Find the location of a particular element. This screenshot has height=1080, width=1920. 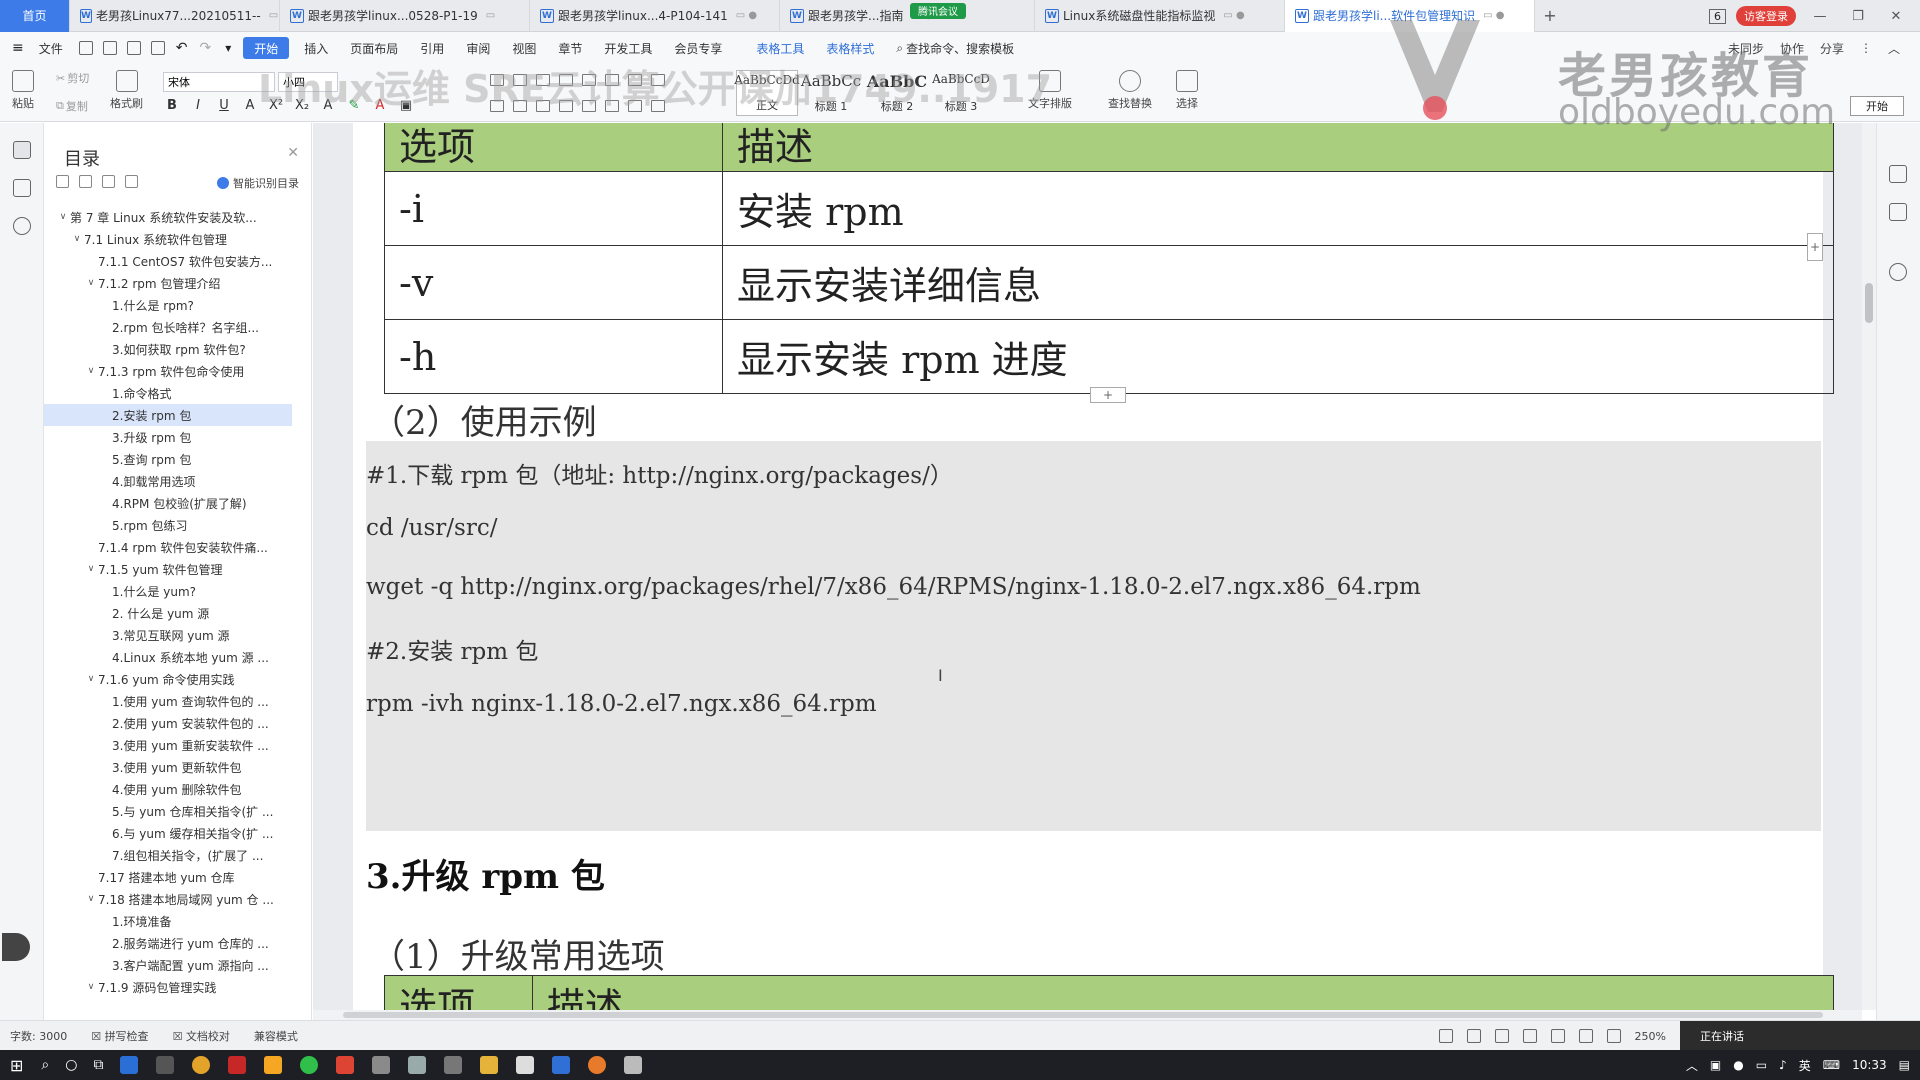

collapse-all-icon is located at coordinates (85, 181).